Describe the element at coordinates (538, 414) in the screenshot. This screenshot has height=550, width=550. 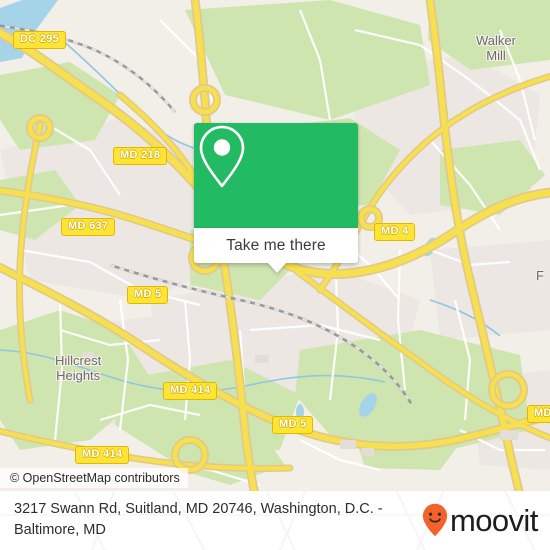
I see `shield-md-clipped: MD` at that location.